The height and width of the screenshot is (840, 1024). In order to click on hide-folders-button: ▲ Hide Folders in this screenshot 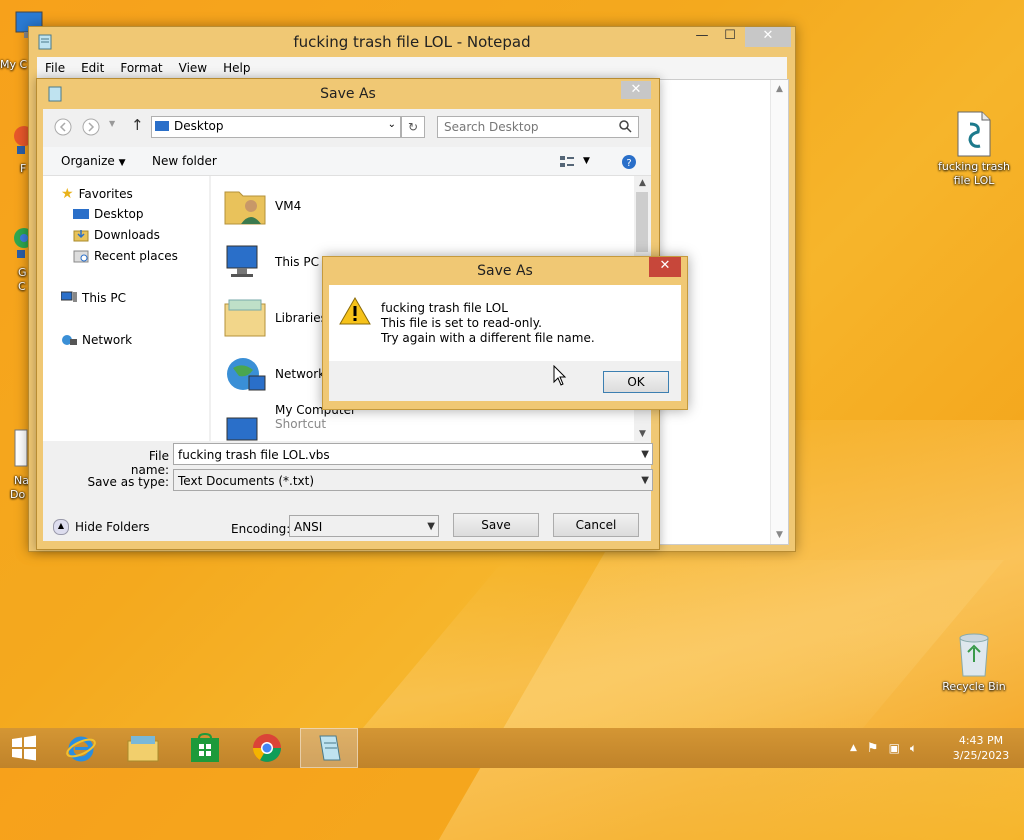, I will do `click(101, 527)`.